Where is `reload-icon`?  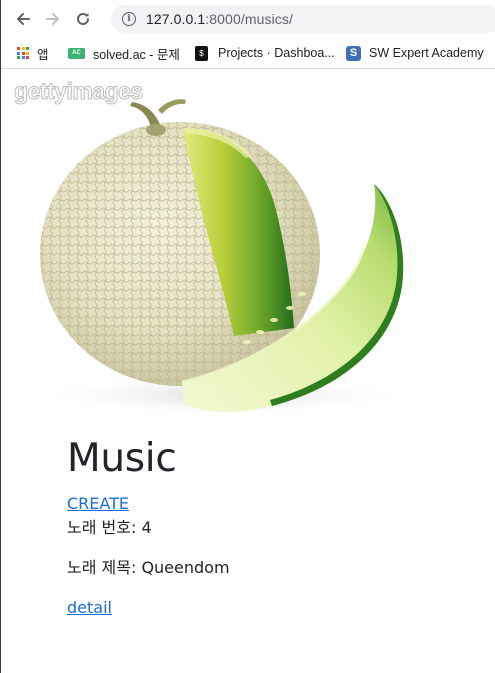
reload-icon is located at coordinates (83, 18).